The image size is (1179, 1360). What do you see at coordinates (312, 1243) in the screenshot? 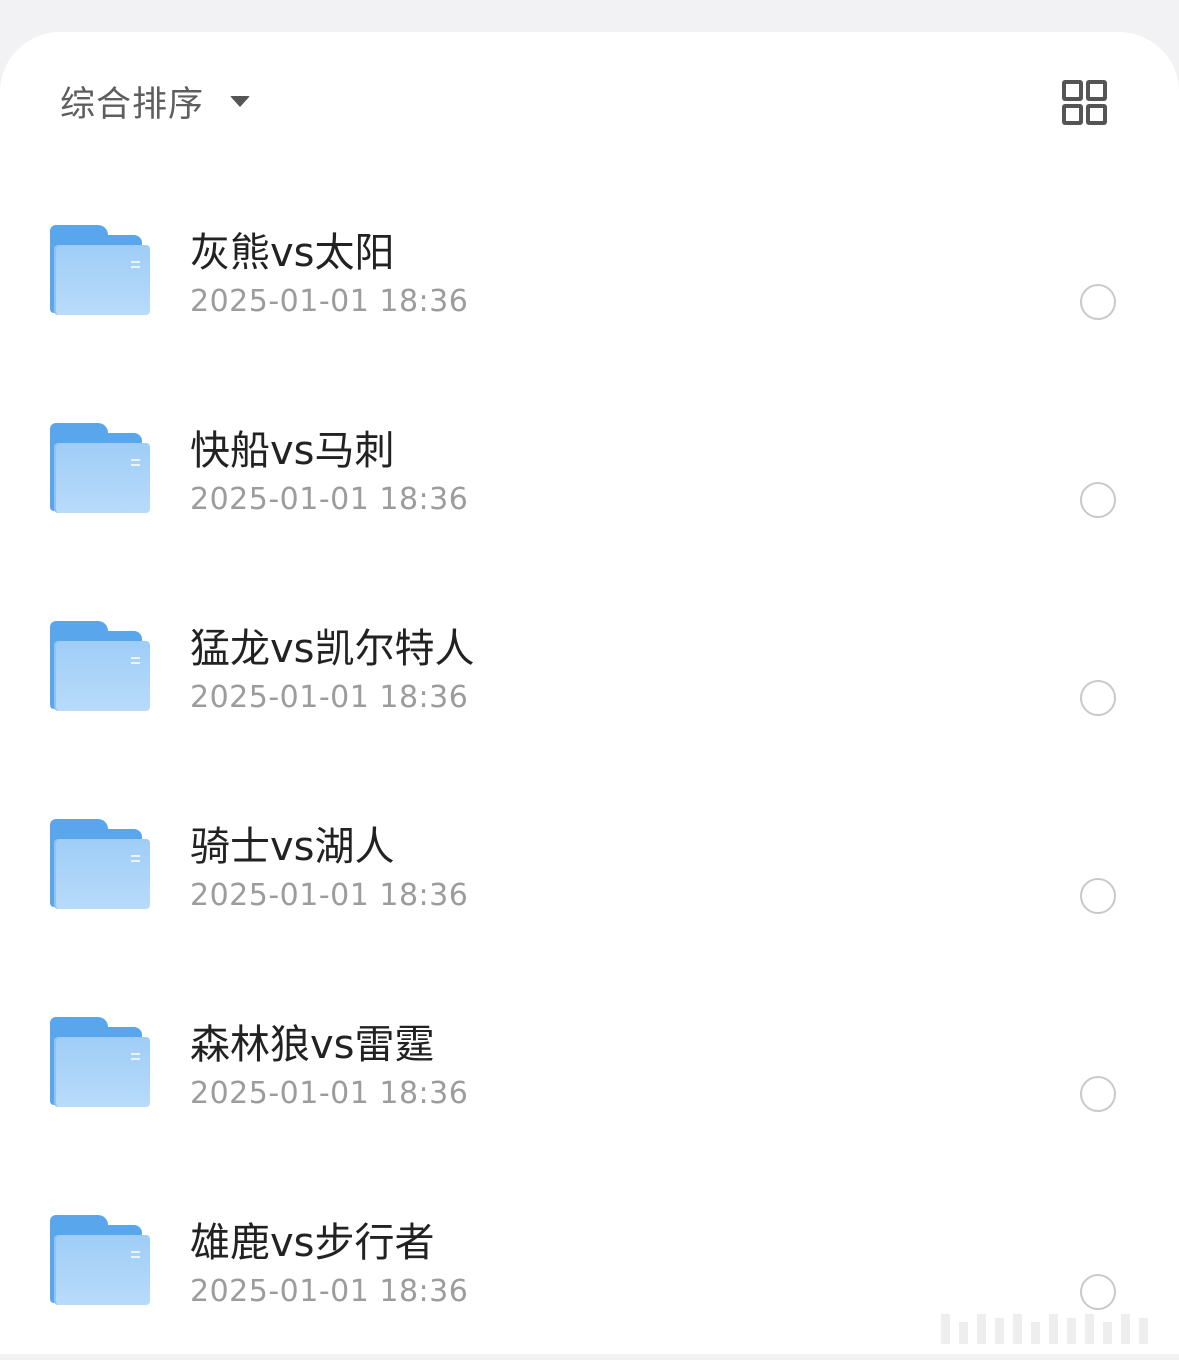
I see `folder-name: 雄鹿vs步行者` at bounding box center [312, 1243].